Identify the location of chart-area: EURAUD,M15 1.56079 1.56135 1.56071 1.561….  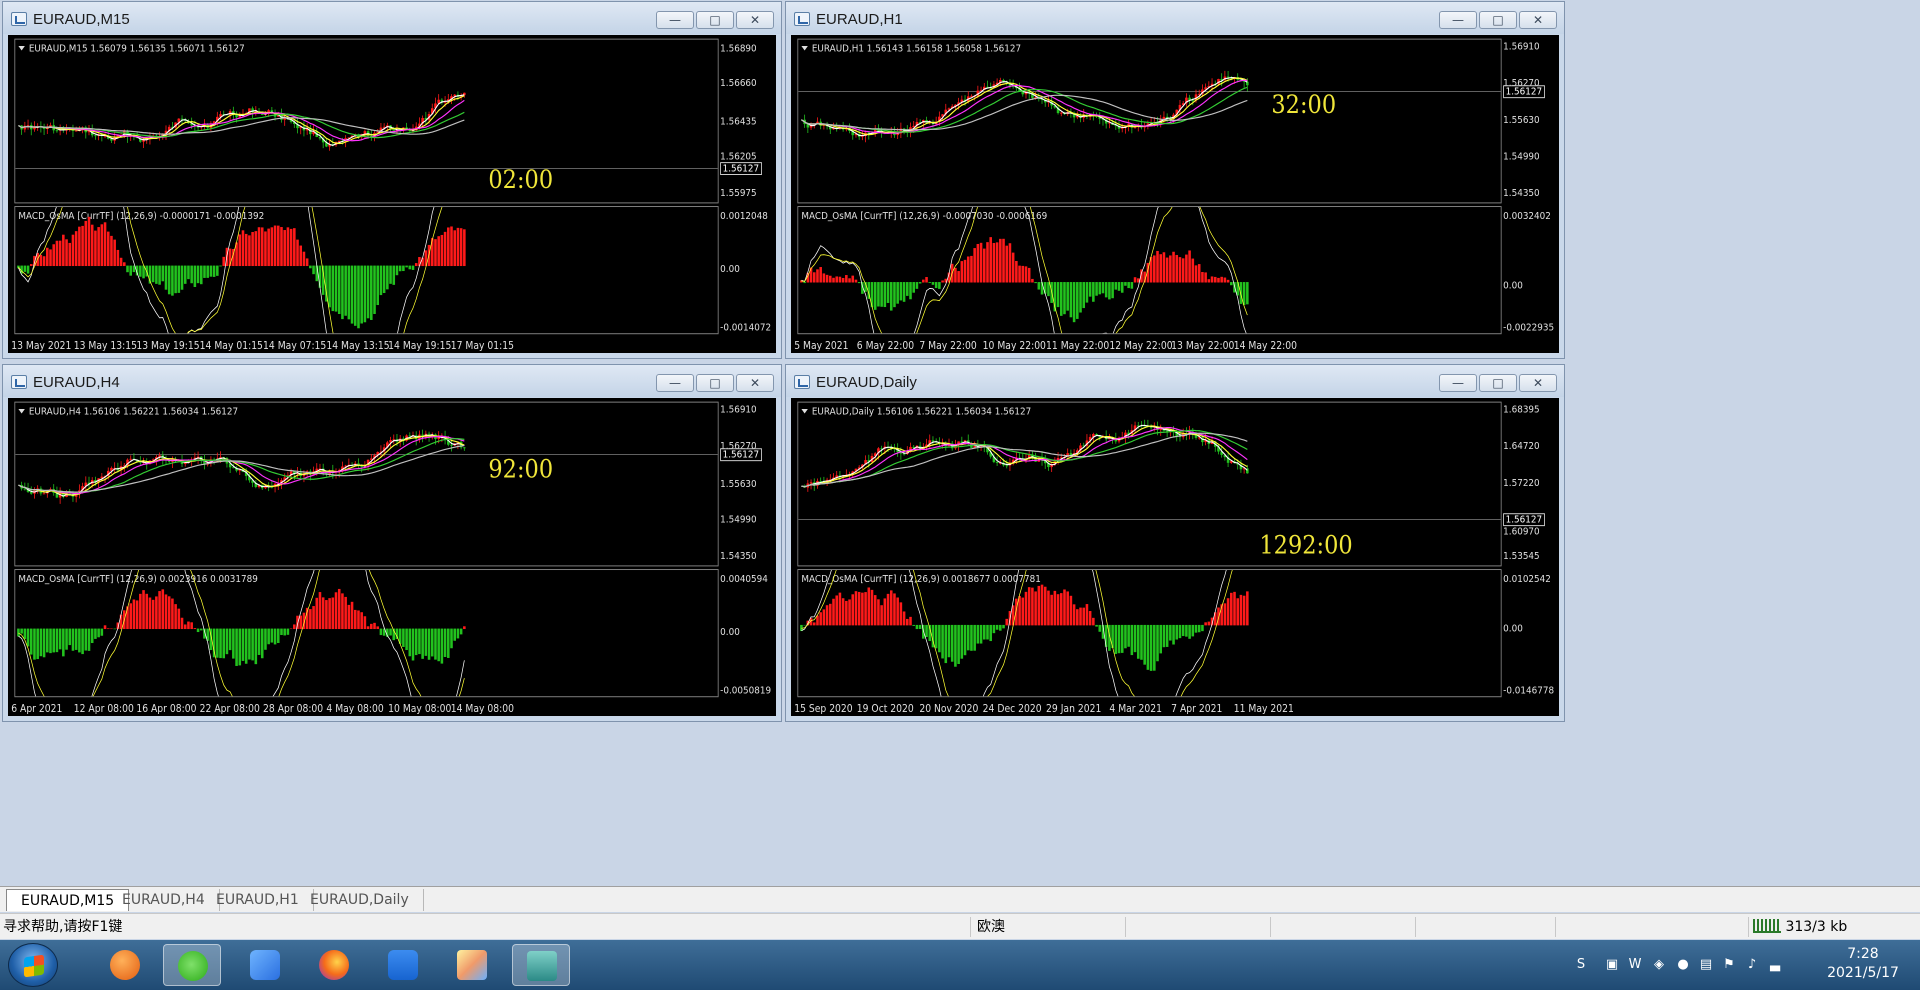
(392, 194).